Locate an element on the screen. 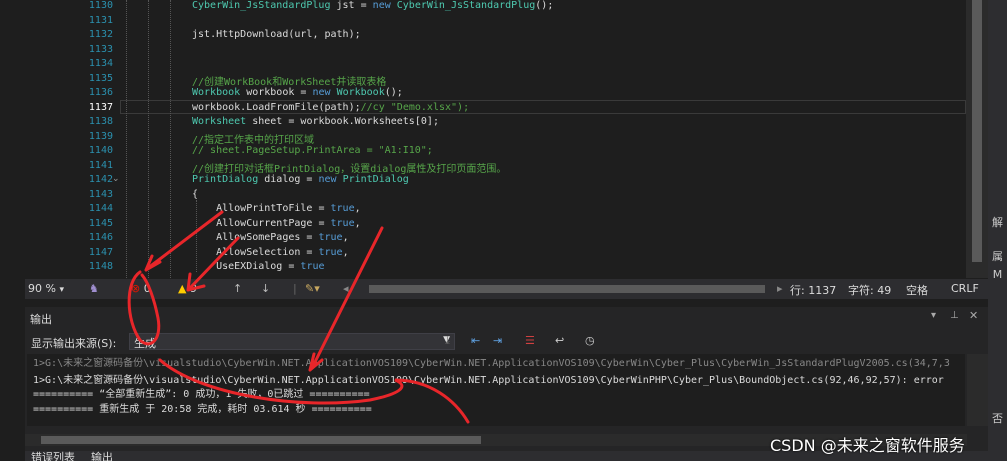 This screenshot has height=461, width=1007. tab-output: 输出 is located at coordinates (102, 456).